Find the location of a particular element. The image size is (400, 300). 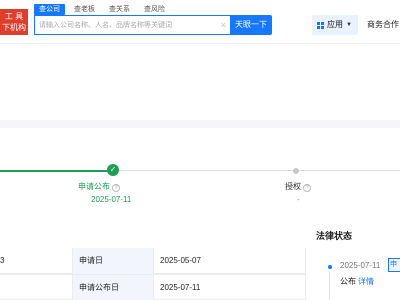

section-divider is located at coordinates (200, 124).